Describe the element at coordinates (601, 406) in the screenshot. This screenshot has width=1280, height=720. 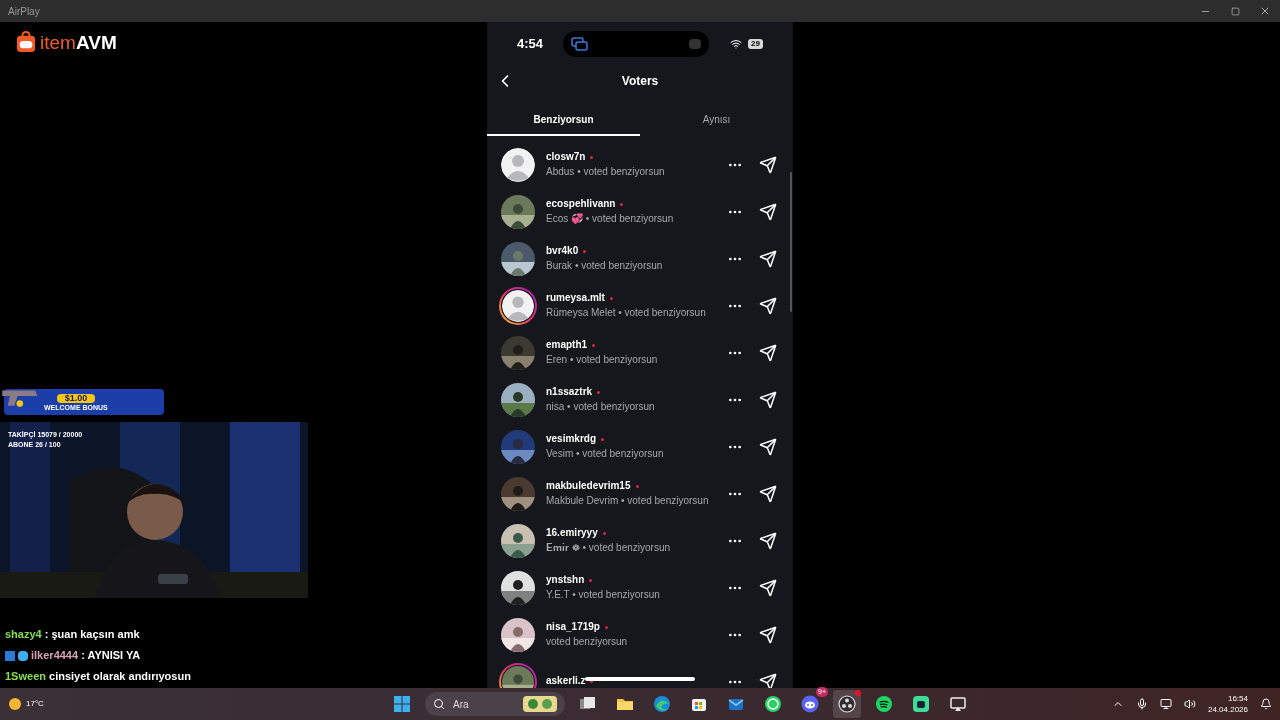
I see `voter-subtitle: nisa • voted benziyorsun` at that location.